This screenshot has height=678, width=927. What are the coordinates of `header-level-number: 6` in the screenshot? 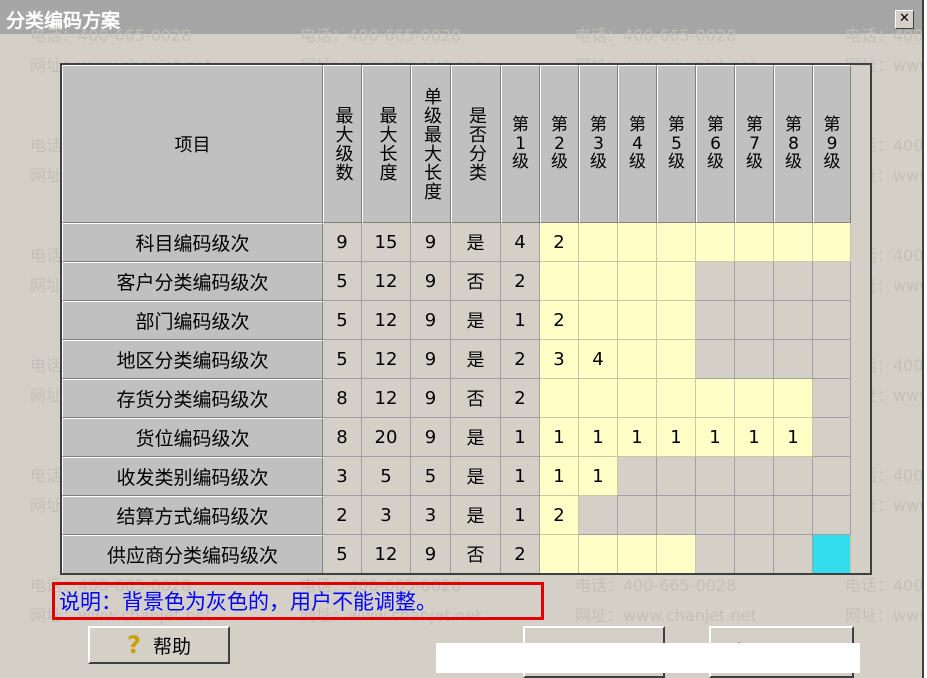 It's located at (715, 143).